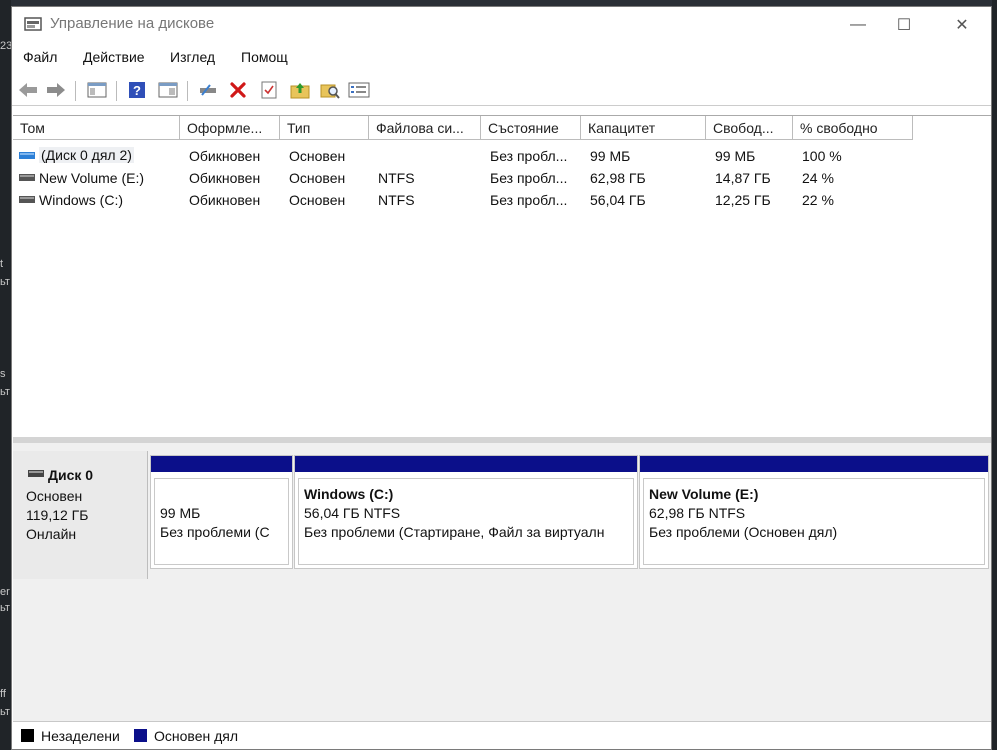 This screenshot has height=750, width=997. Describe the element at coordinates (697, 513) in the screenshot. I see `partition-size: 62,98 ГБ NTFS` at that location.